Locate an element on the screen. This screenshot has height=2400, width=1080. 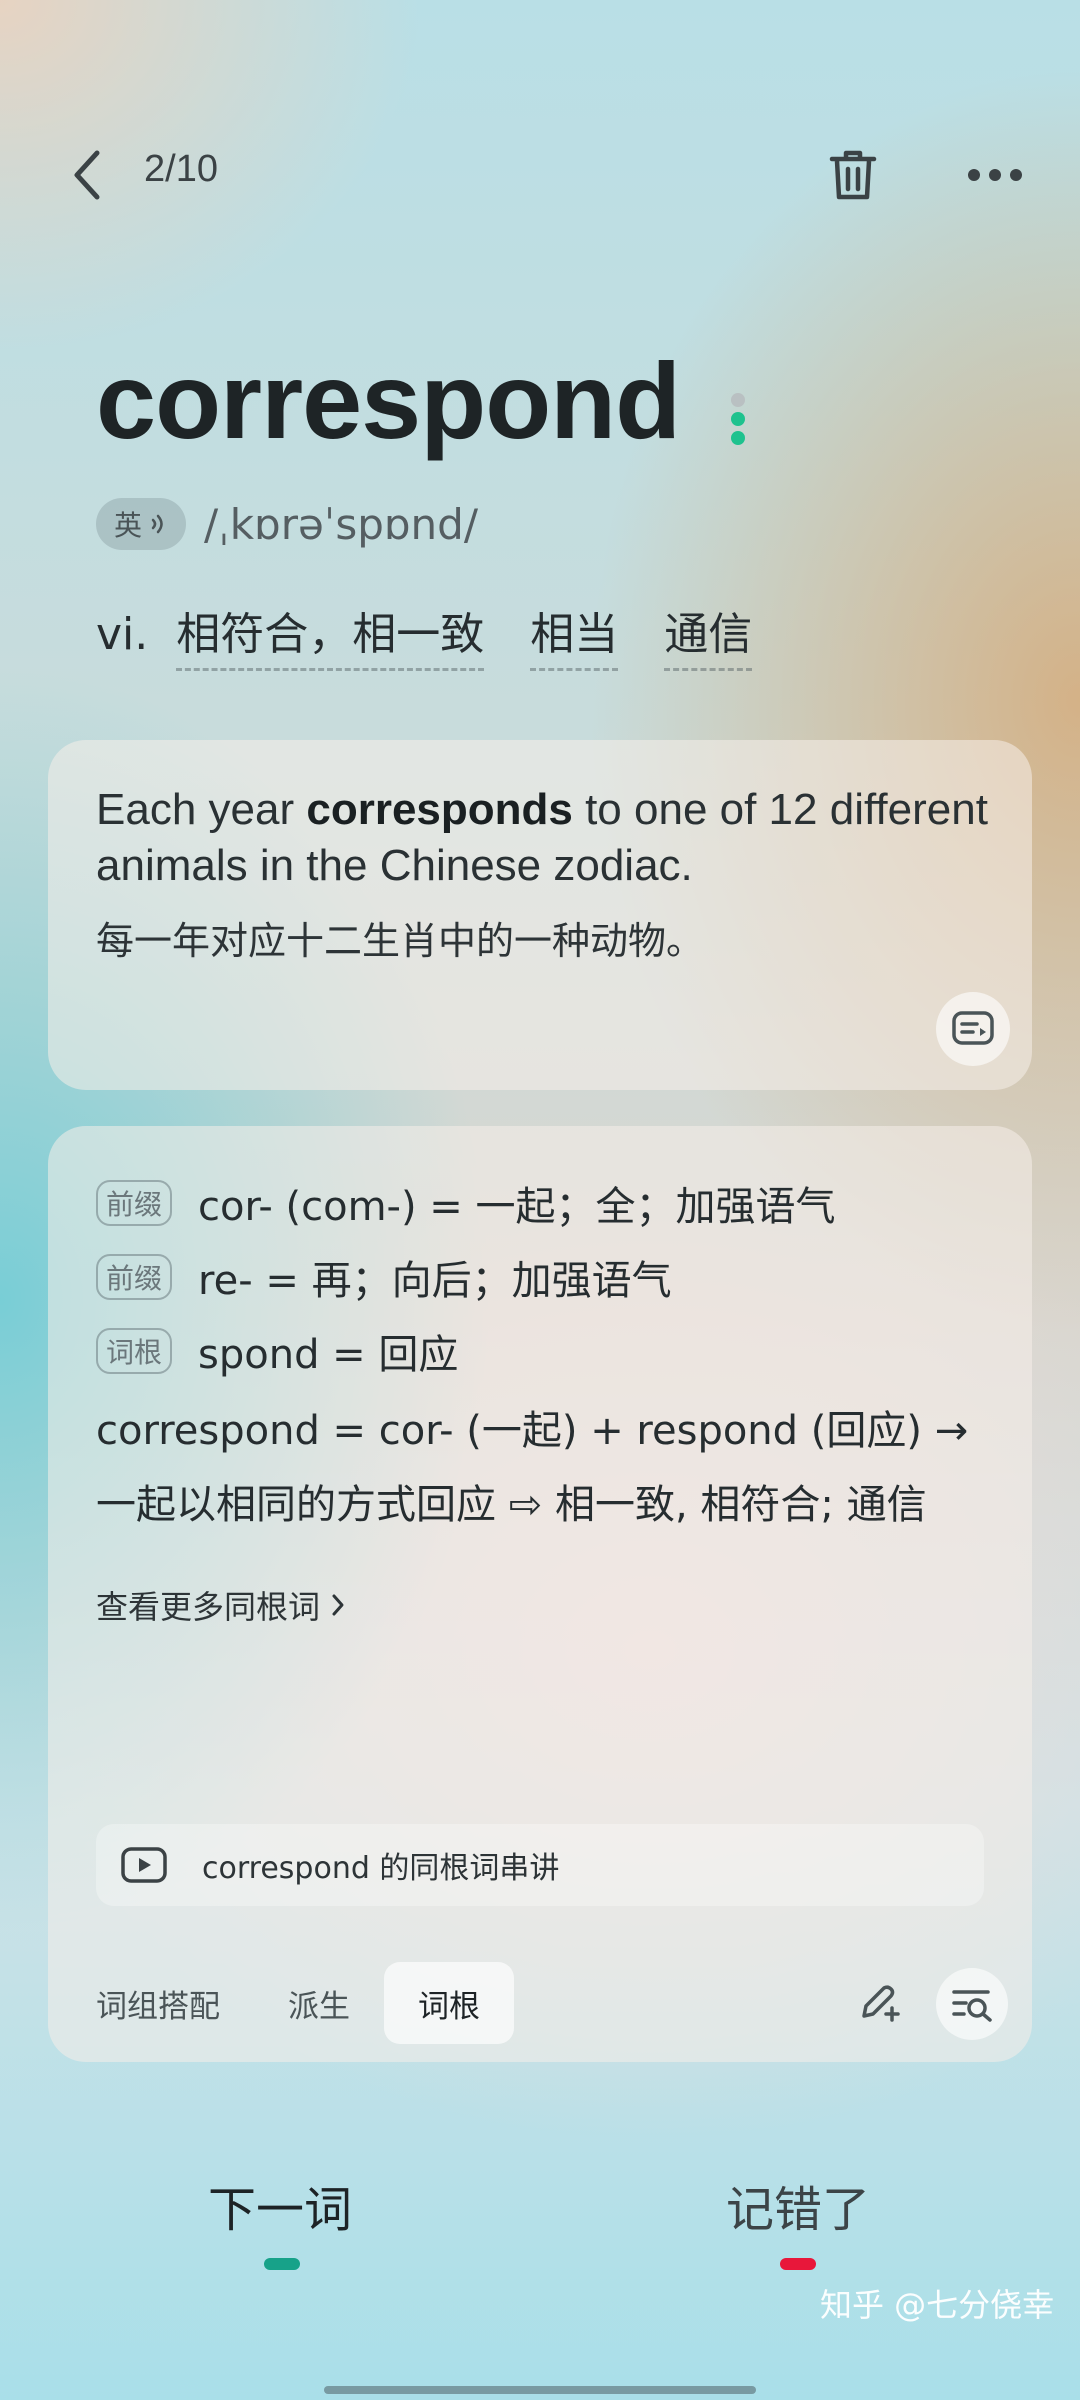
pen-plus-icon is located at coordinates (881, 2003).